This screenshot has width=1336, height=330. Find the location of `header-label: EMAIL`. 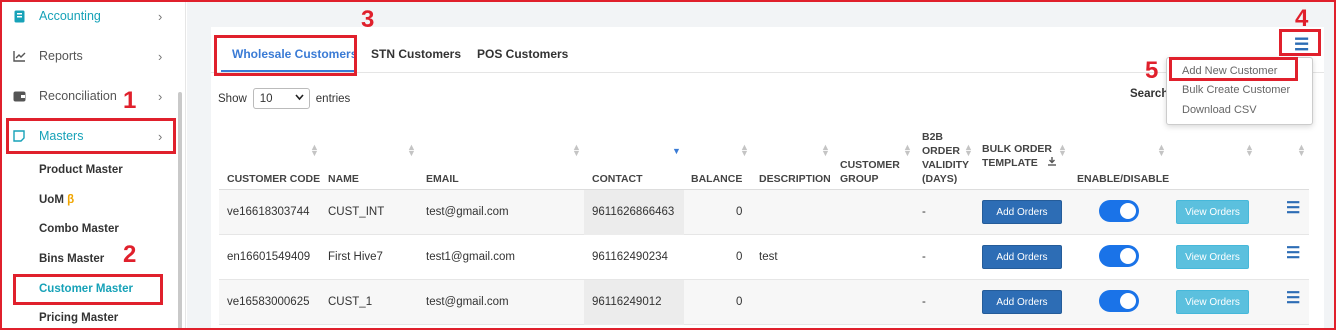

header-label: EMAIL is located at coordinates (442, 179).